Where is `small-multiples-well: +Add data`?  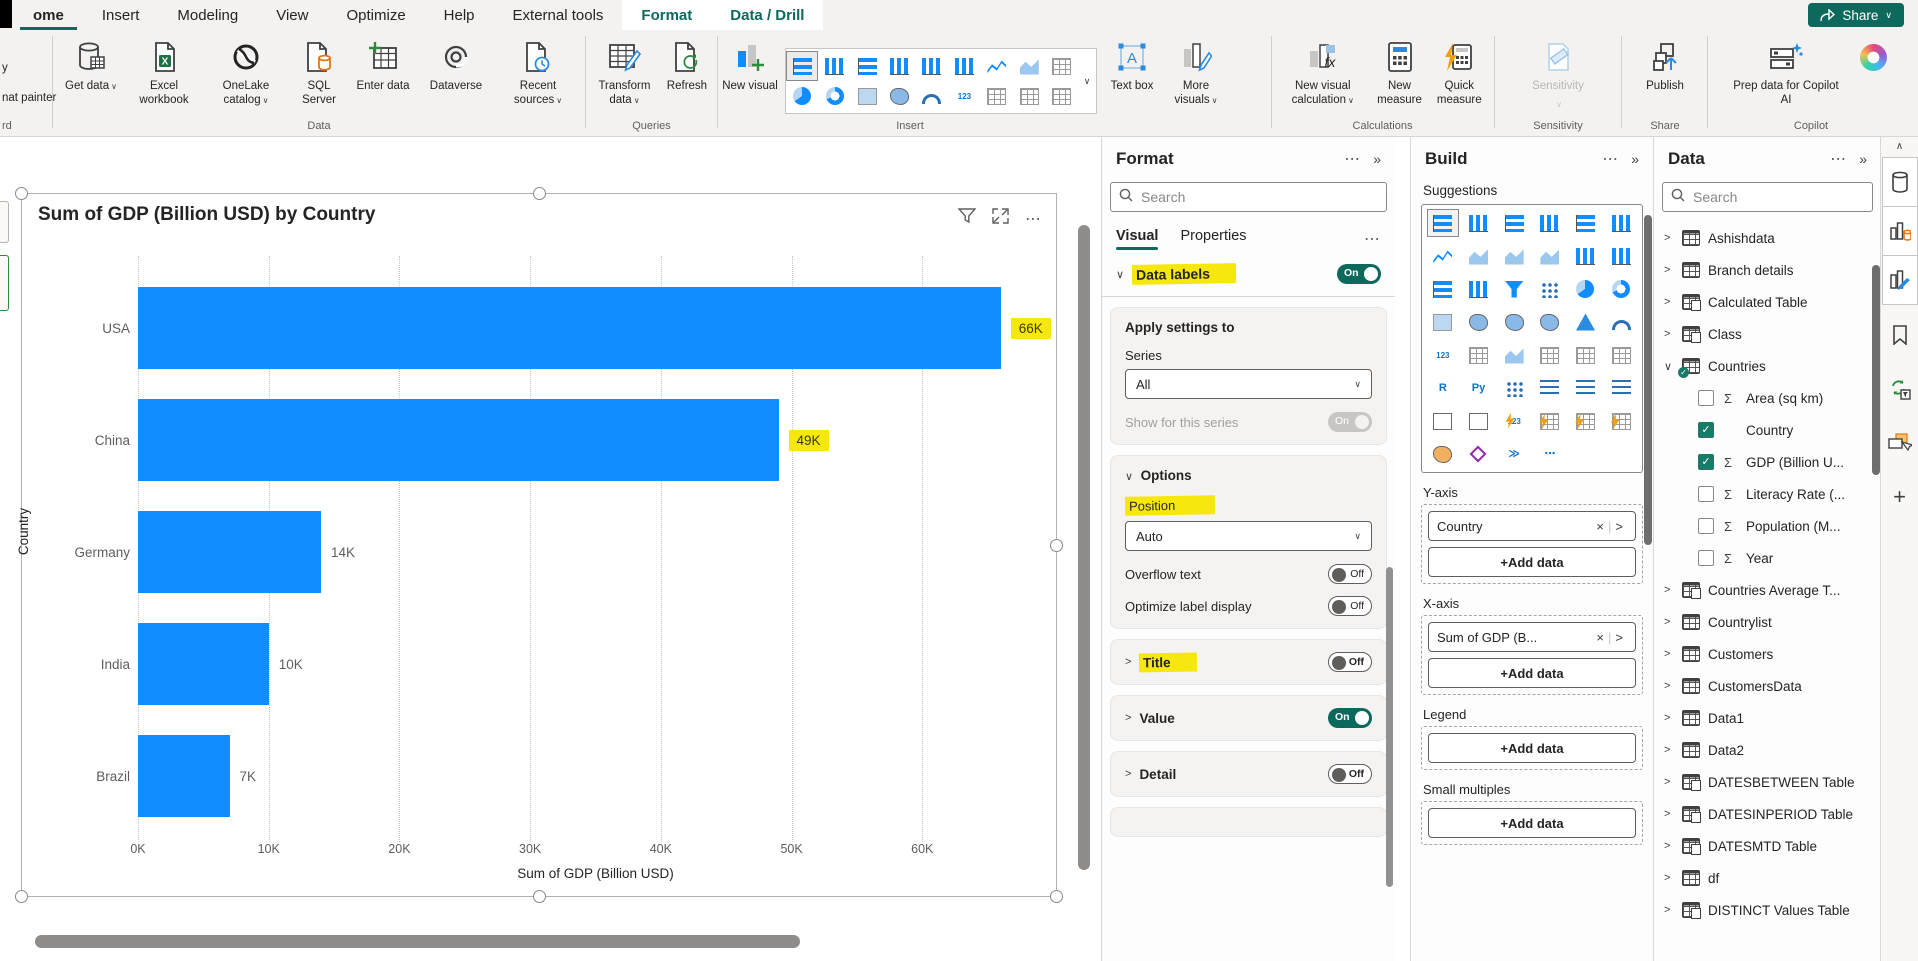 small-multiples-well: +Add data is located at coordinates (1532, 823).